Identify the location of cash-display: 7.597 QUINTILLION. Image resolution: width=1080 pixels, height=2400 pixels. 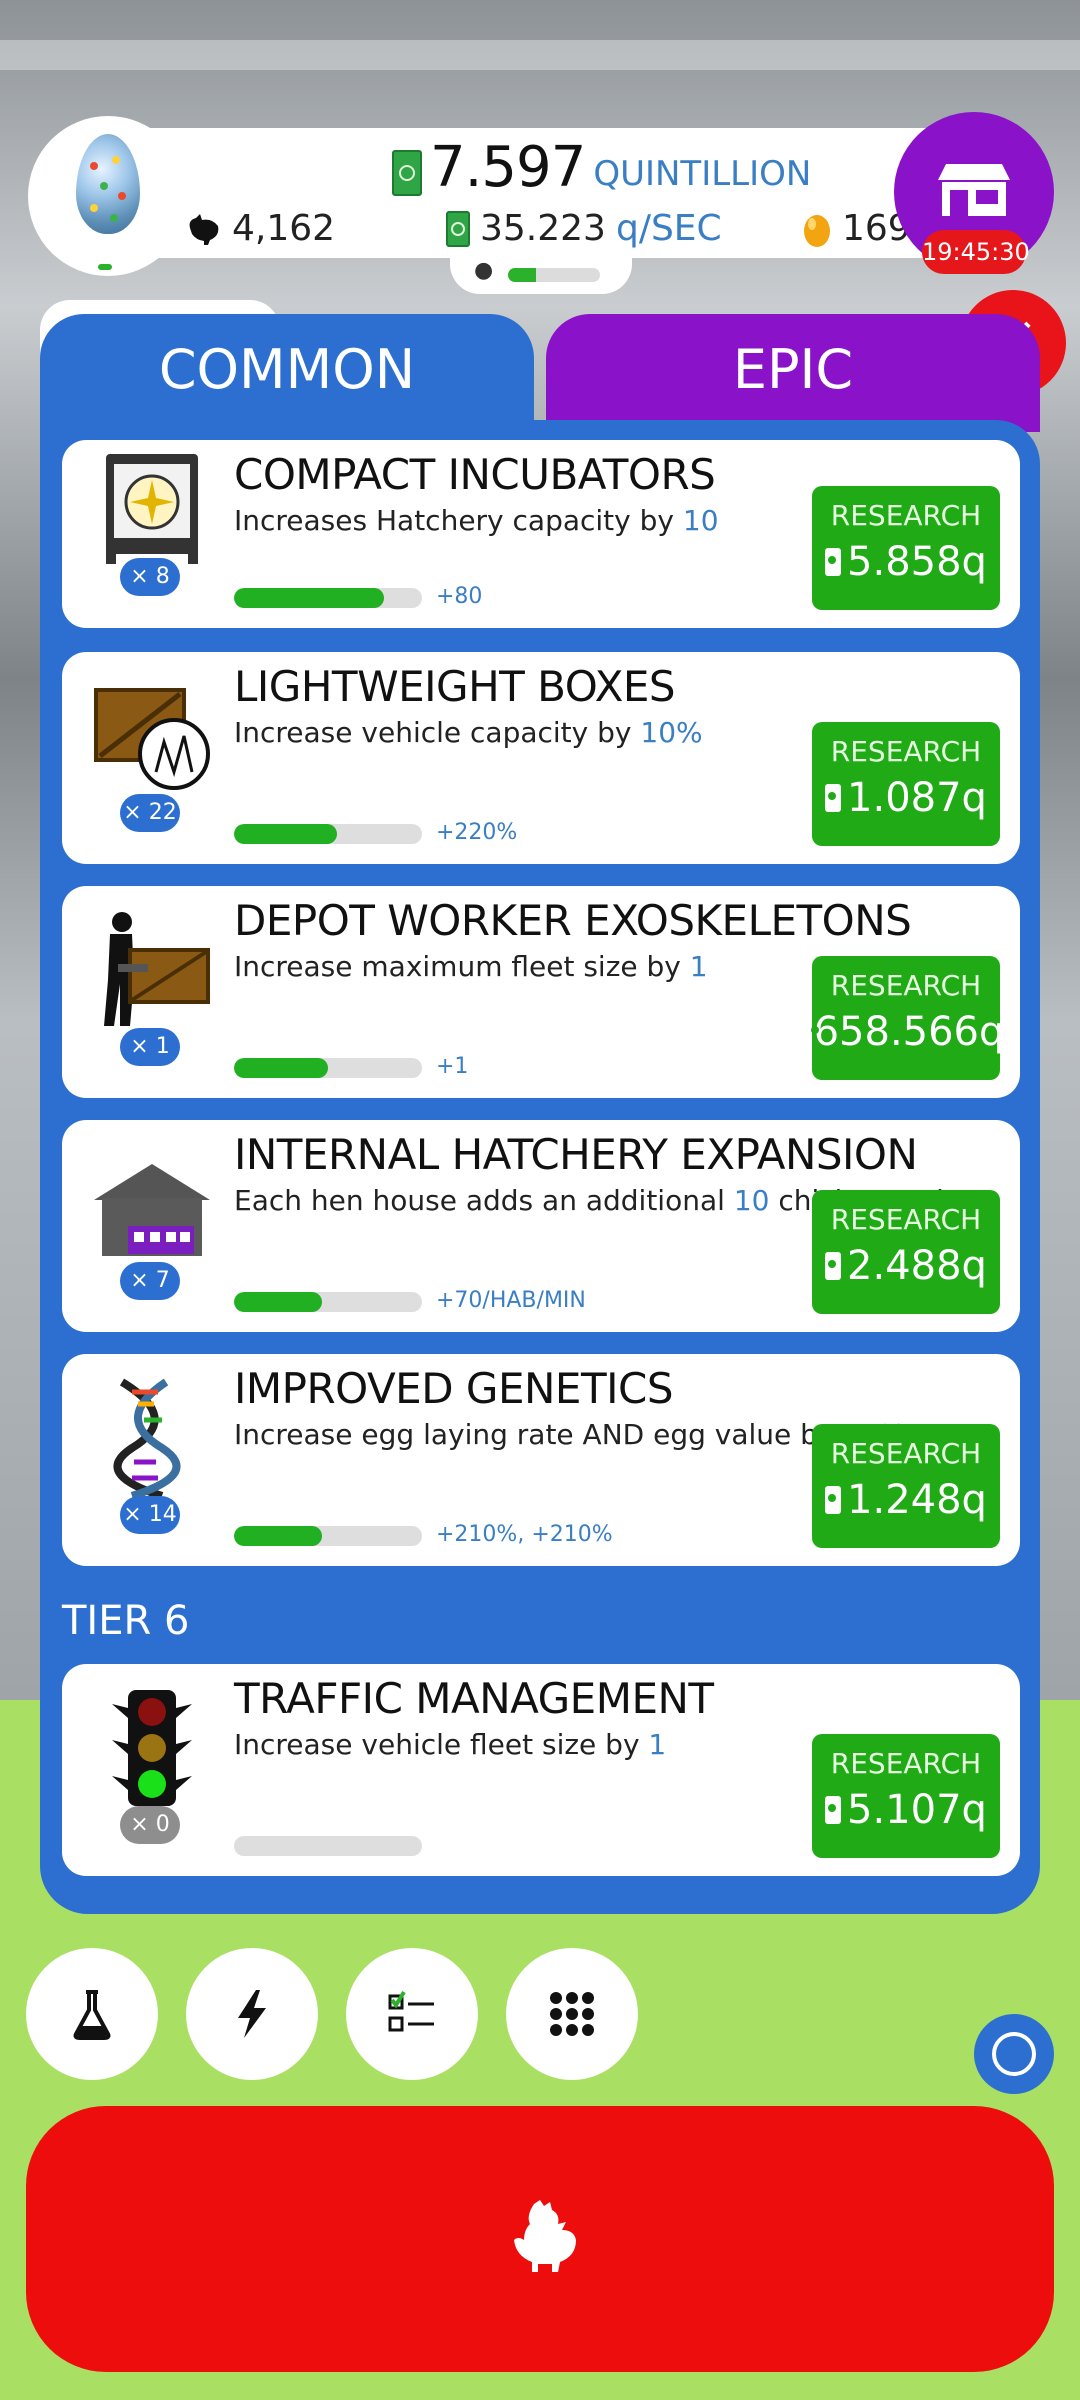
(601, 168).